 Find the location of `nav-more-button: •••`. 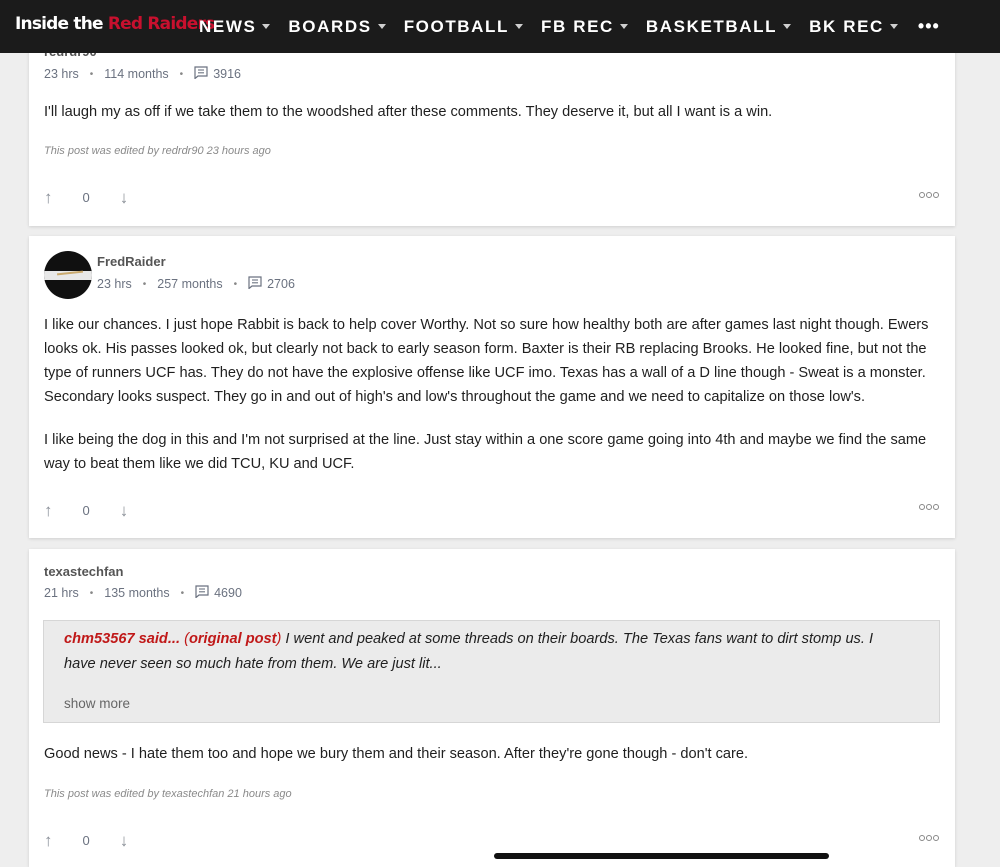

nav-more-button: ••• is located at coordinates (929, 26).